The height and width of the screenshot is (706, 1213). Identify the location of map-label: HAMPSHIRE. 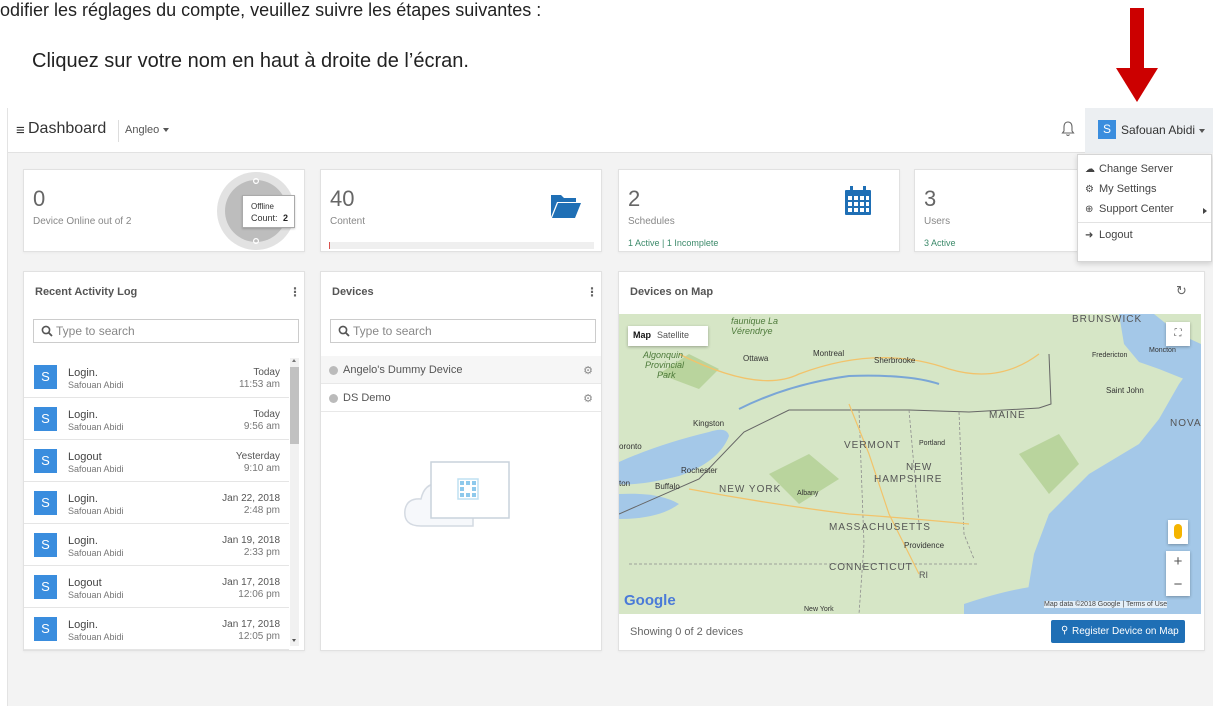
(908, 479).